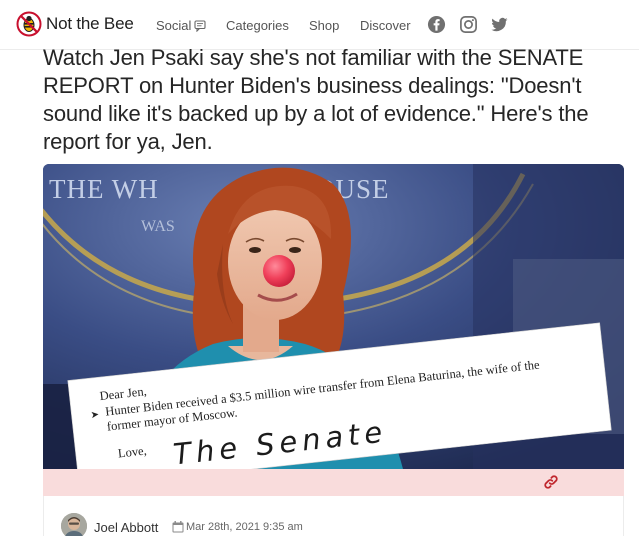  Describe the element at coordinates (90, 23) in the screenshot. I see `site-name: Not the Bee` at that location.